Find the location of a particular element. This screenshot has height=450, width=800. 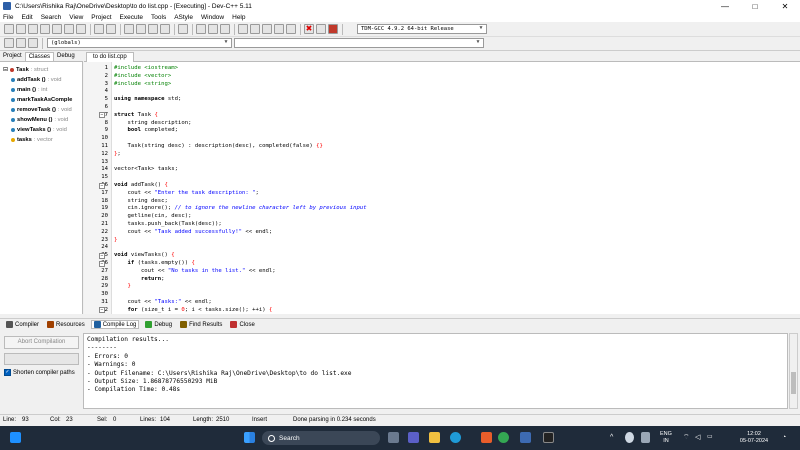

battery-tray-icon: ▭ is located at coordinates (711, 437).